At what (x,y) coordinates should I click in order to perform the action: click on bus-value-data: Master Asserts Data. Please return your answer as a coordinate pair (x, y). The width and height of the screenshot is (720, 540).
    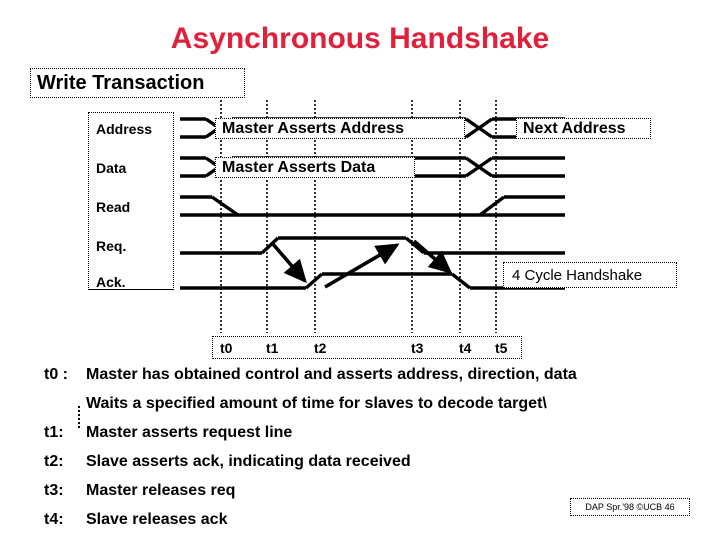
    Looking at the image, I should click on (315, 167).